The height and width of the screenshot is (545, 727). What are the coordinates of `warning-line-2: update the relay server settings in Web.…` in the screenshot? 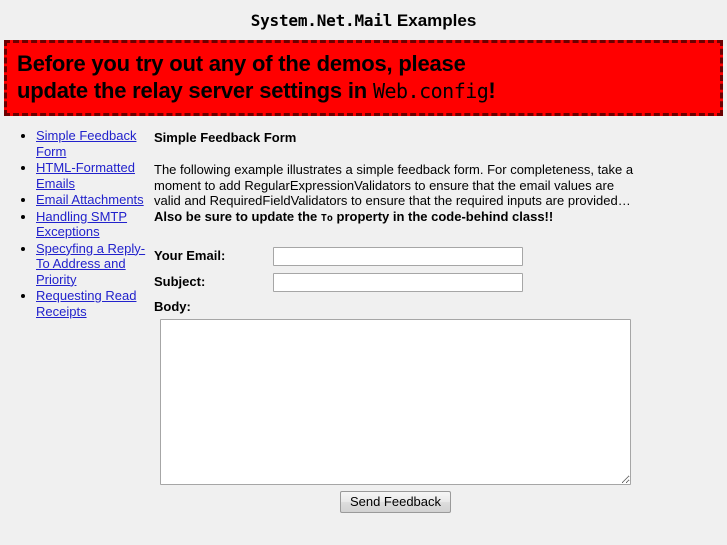 It's located at (363, 91).